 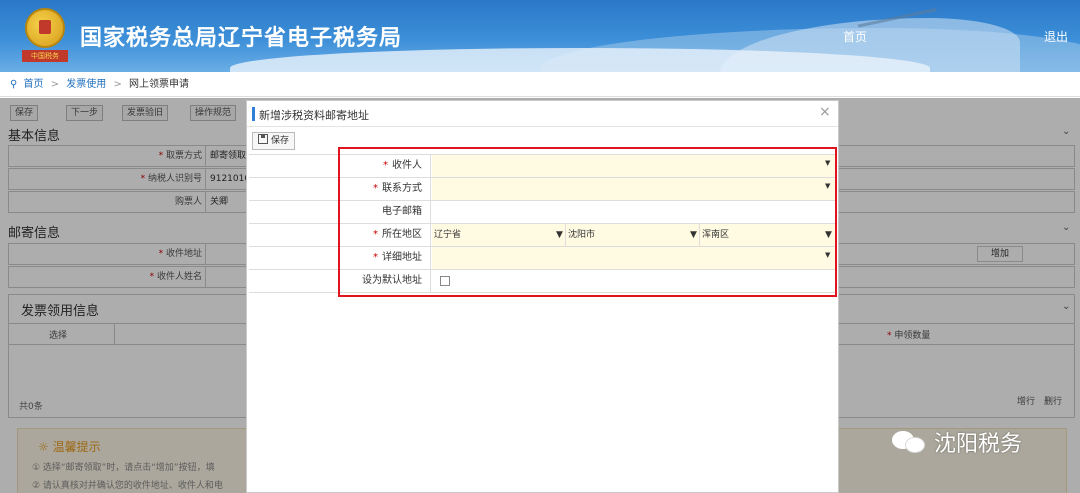 I want to click on highlight-annotation-box, so click(x=587, y=222).